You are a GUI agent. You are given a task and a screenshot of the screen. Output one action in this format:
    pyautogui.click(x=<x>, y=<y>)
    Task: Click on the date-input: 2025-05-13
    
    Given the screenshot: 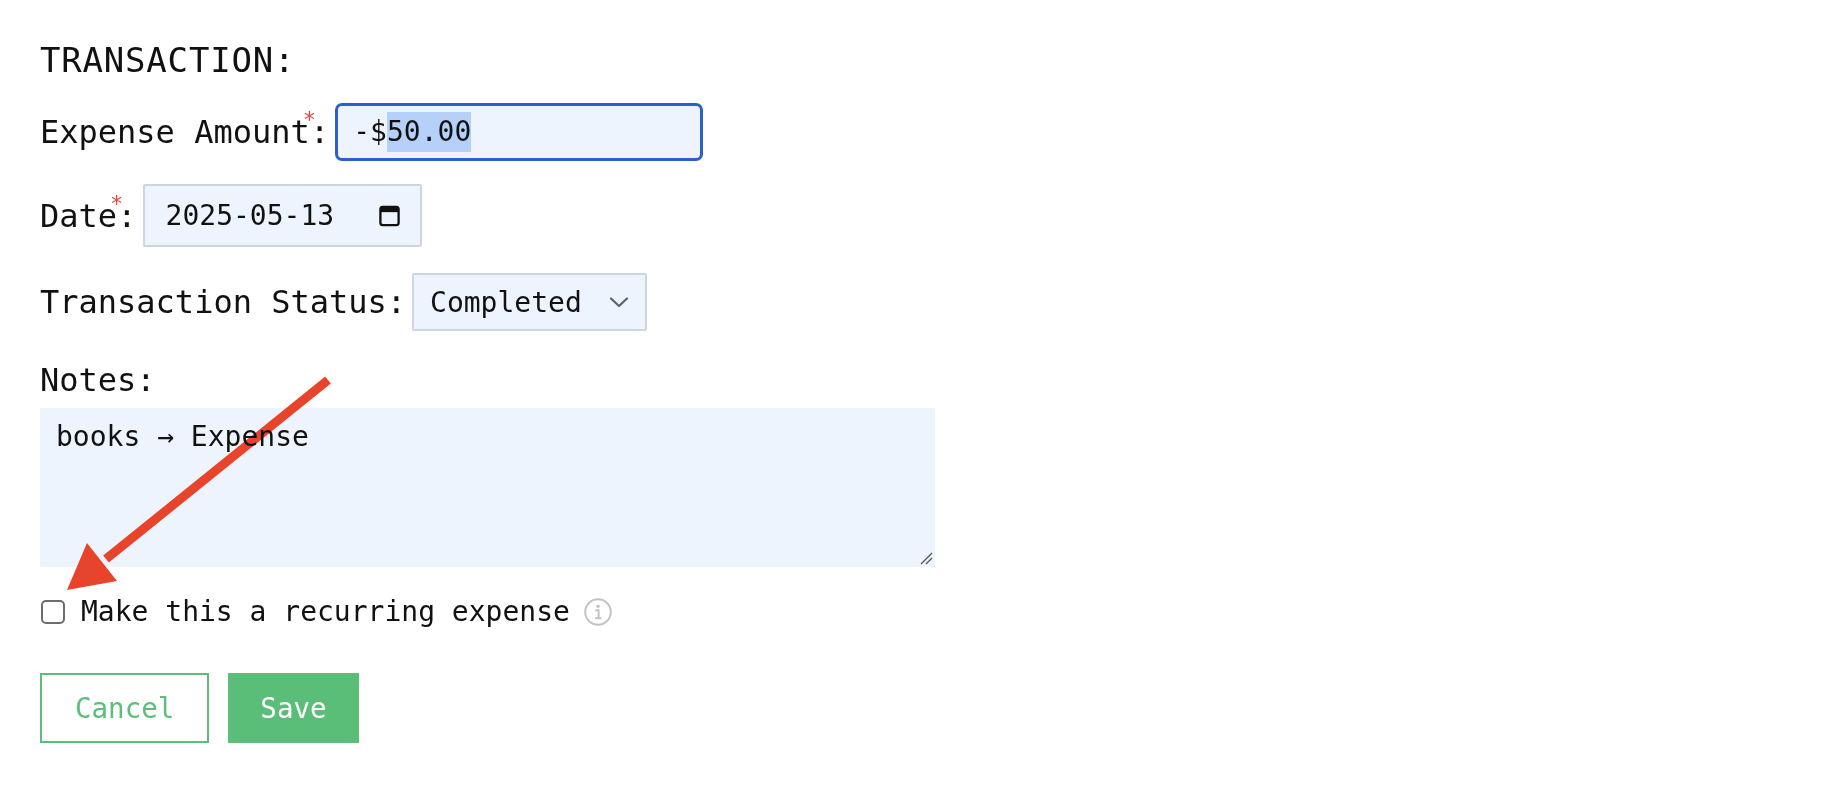 What is the action you would take?
    pyautogui.click(x=282, y=215)
    